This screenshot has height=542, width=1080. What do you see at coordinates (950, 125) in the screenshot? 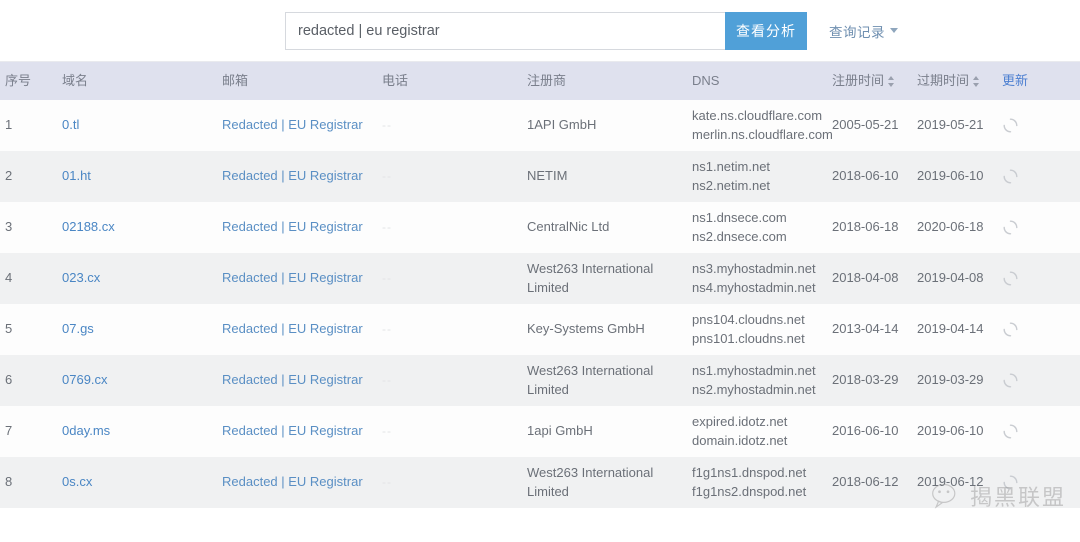
I see `cell-exp-time: 2019-05-21` at bounding box center [950, 125].